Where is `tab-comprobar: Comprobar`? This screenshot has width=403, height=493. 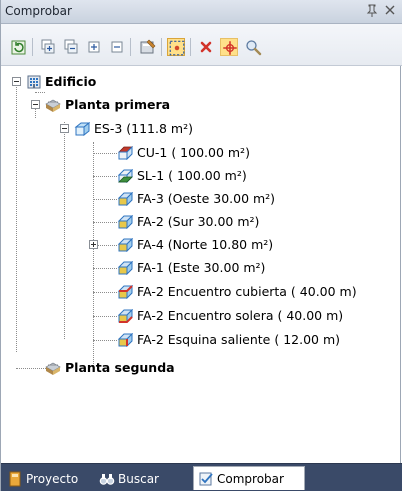 tab-comprobar: Comprobar is located at coordinates (249, 478).